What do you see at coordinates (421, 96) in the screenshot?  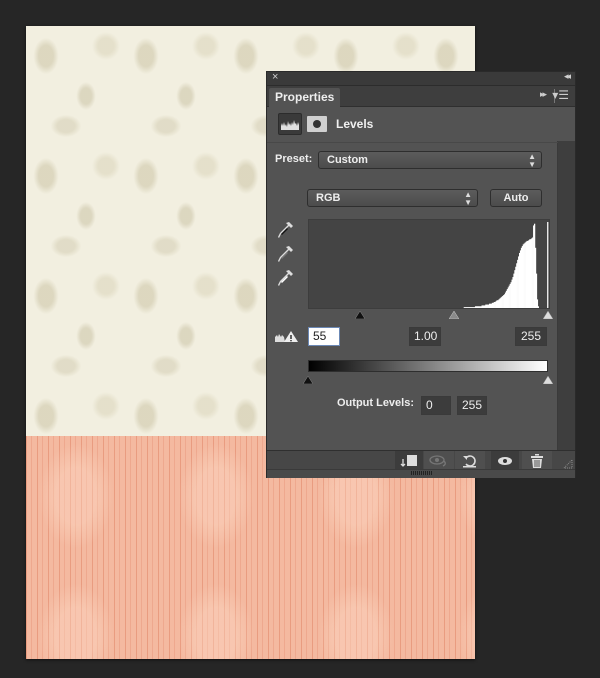 I see `panel-tabbar: Properties ▸▸ ▾☰` at bounding box center [421, 96].